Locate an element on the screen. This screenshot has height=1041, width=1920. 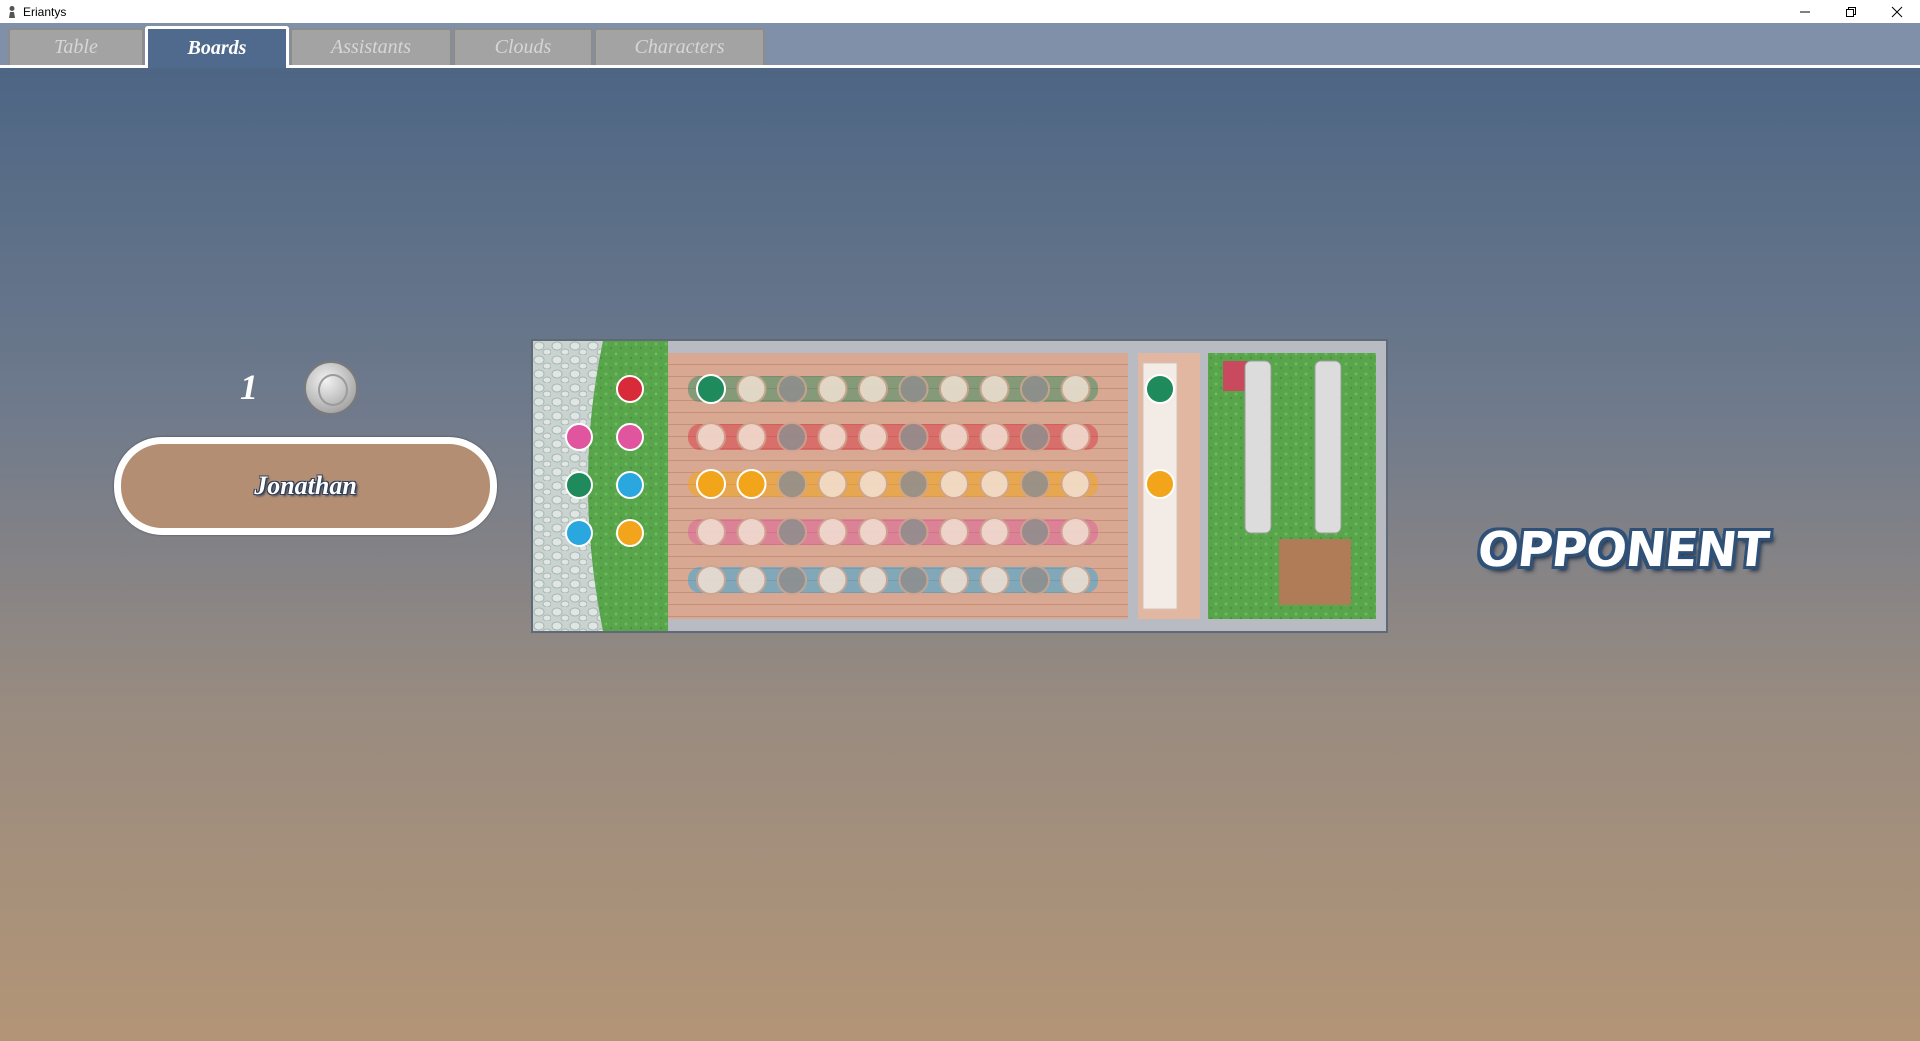
tab-table: Table is located at coordinates (76, 46).